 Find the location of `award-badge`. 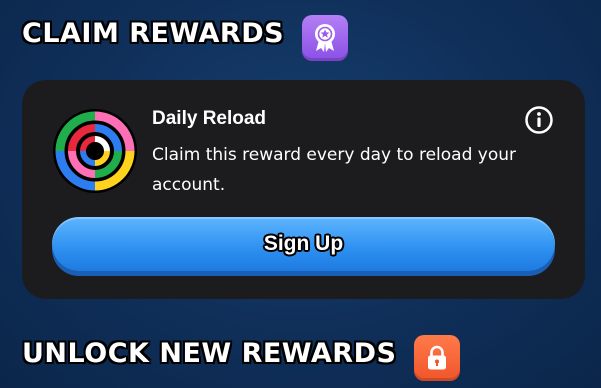

award-badge is located at coordinates (325, 38).